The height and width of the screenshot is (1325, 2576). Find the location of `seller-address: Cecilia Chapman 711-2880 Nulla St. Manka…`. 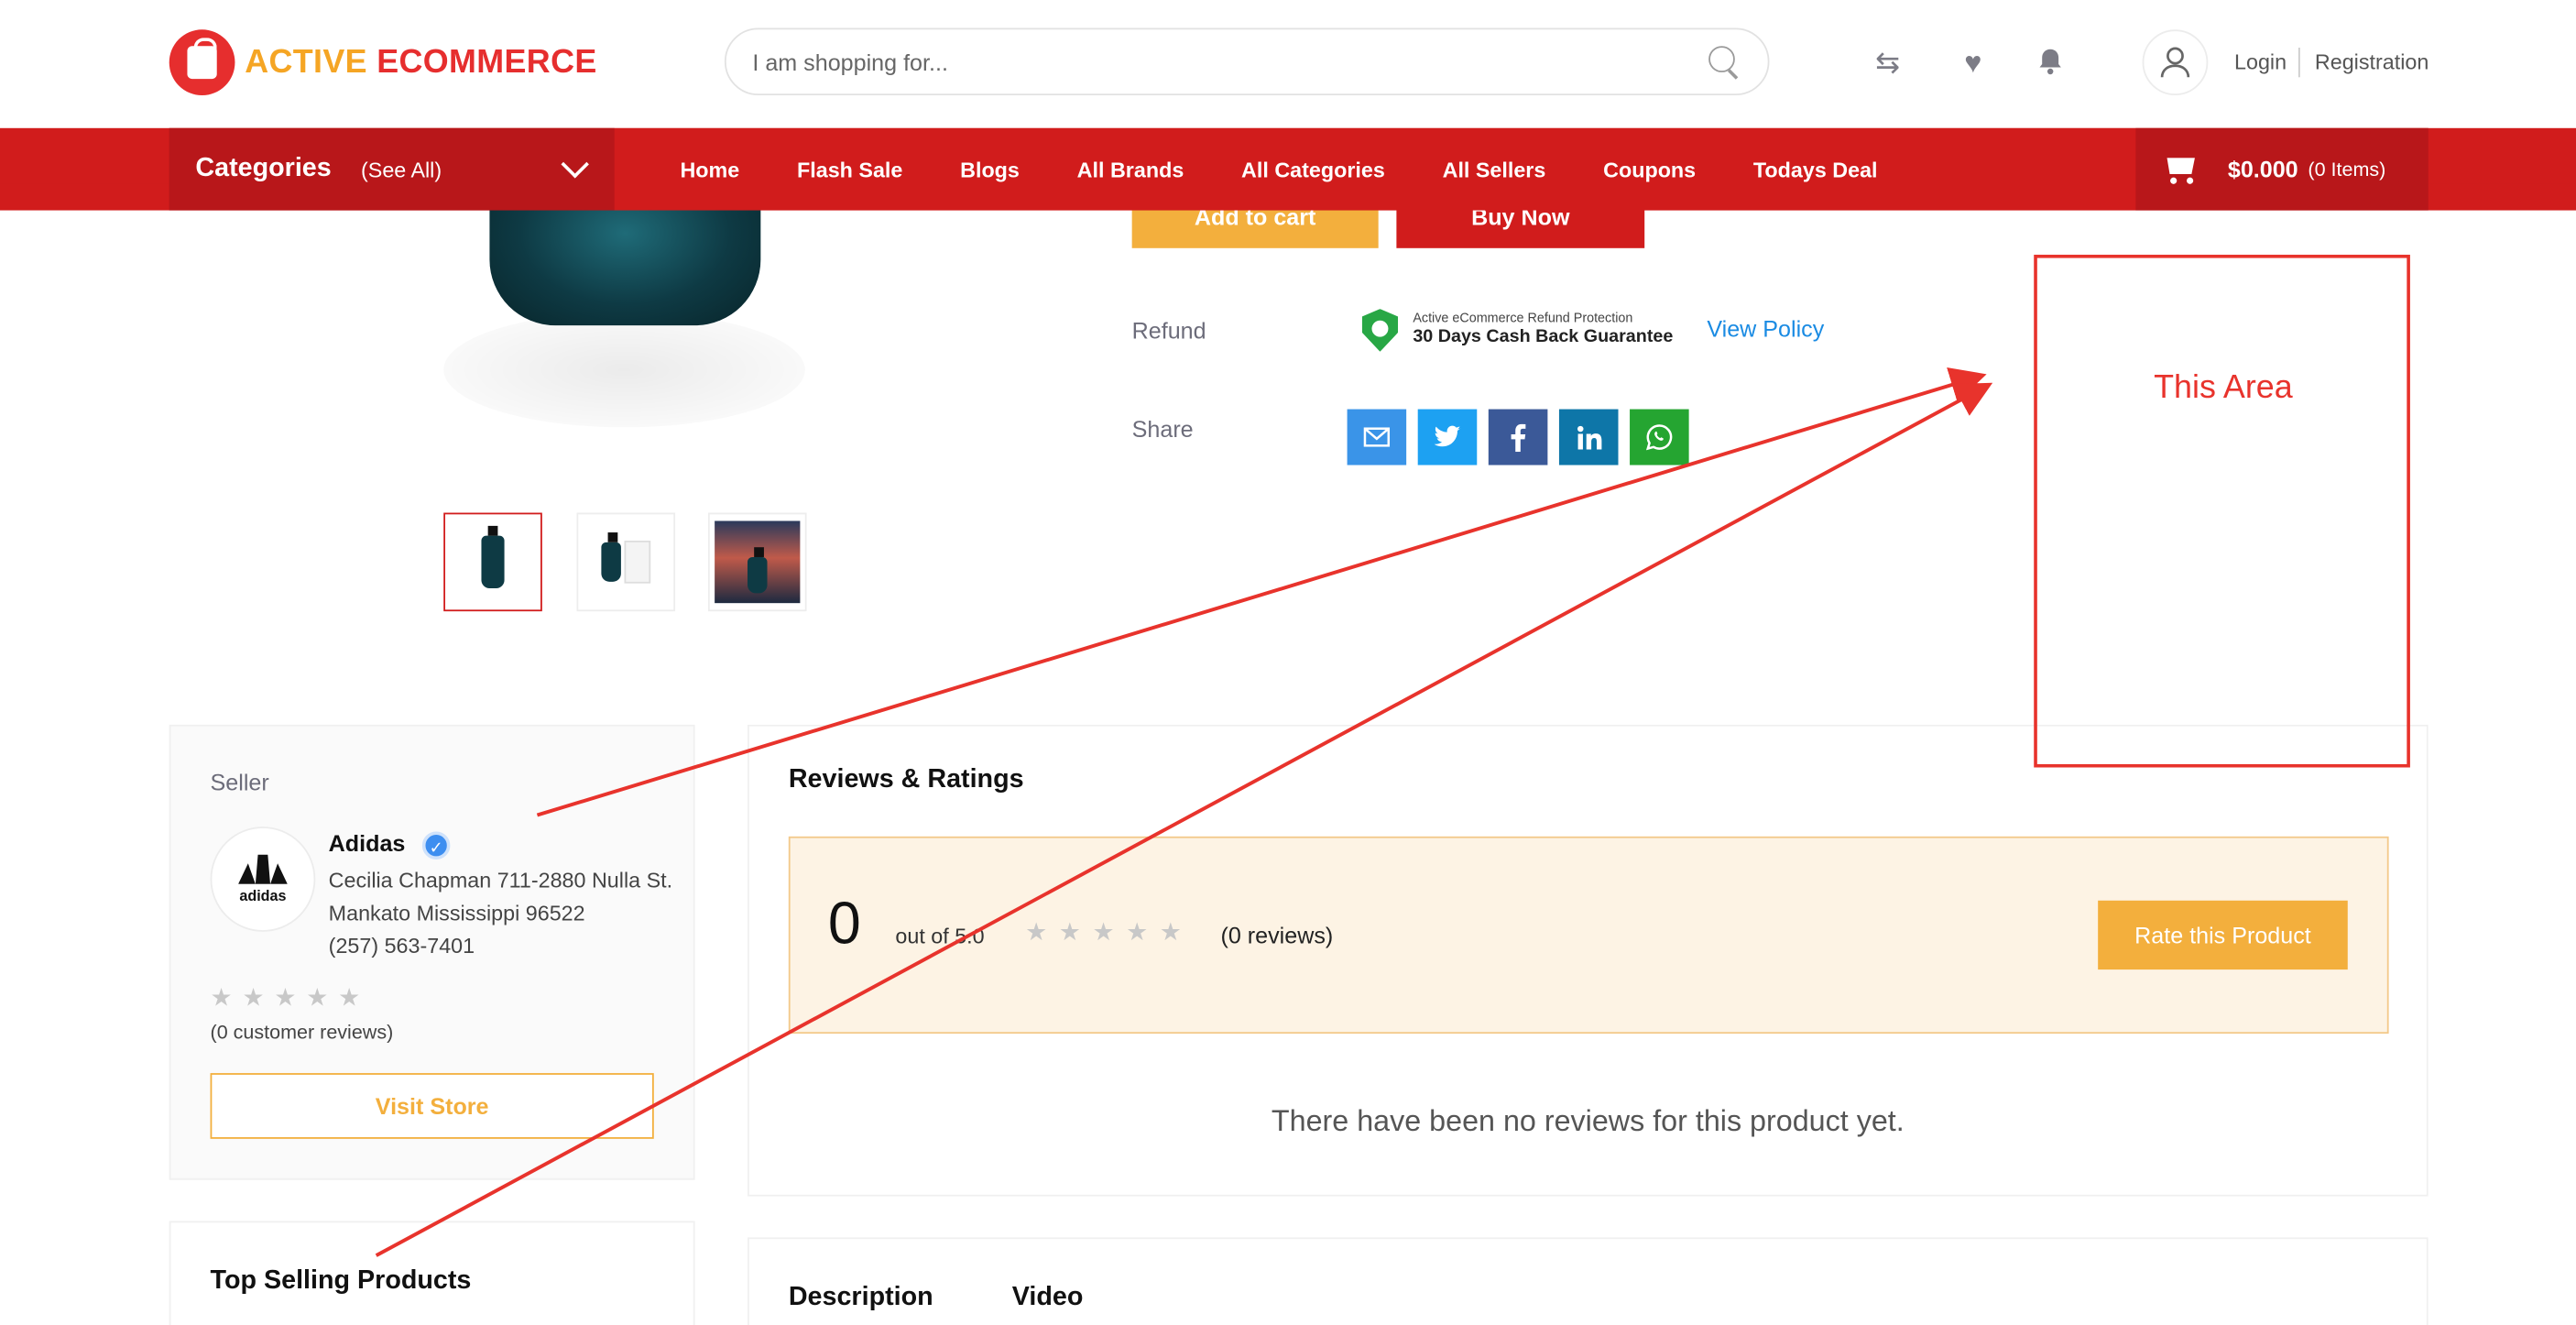

seller-address: Cecilia Chapman 711-2880 Nulla St. Manka… is located at coordinates (501, 896).